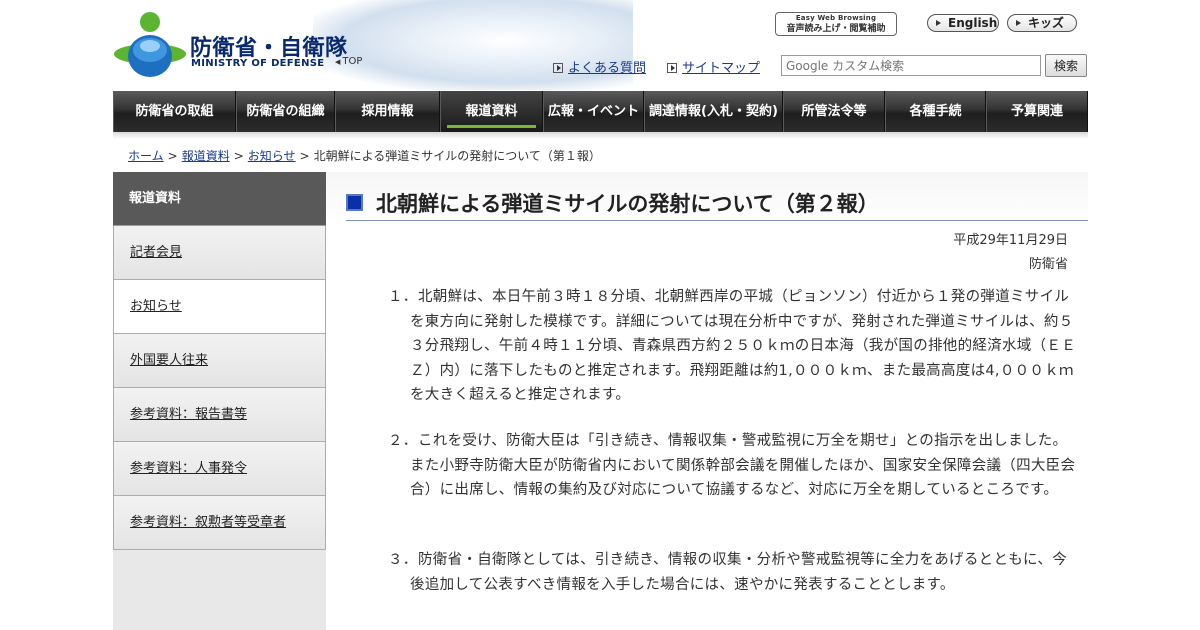 Image resolution: width=1200 pixels, height=630 pixels. I want to click on sitemap-link-label: サイトマップ, so click(721, 68).